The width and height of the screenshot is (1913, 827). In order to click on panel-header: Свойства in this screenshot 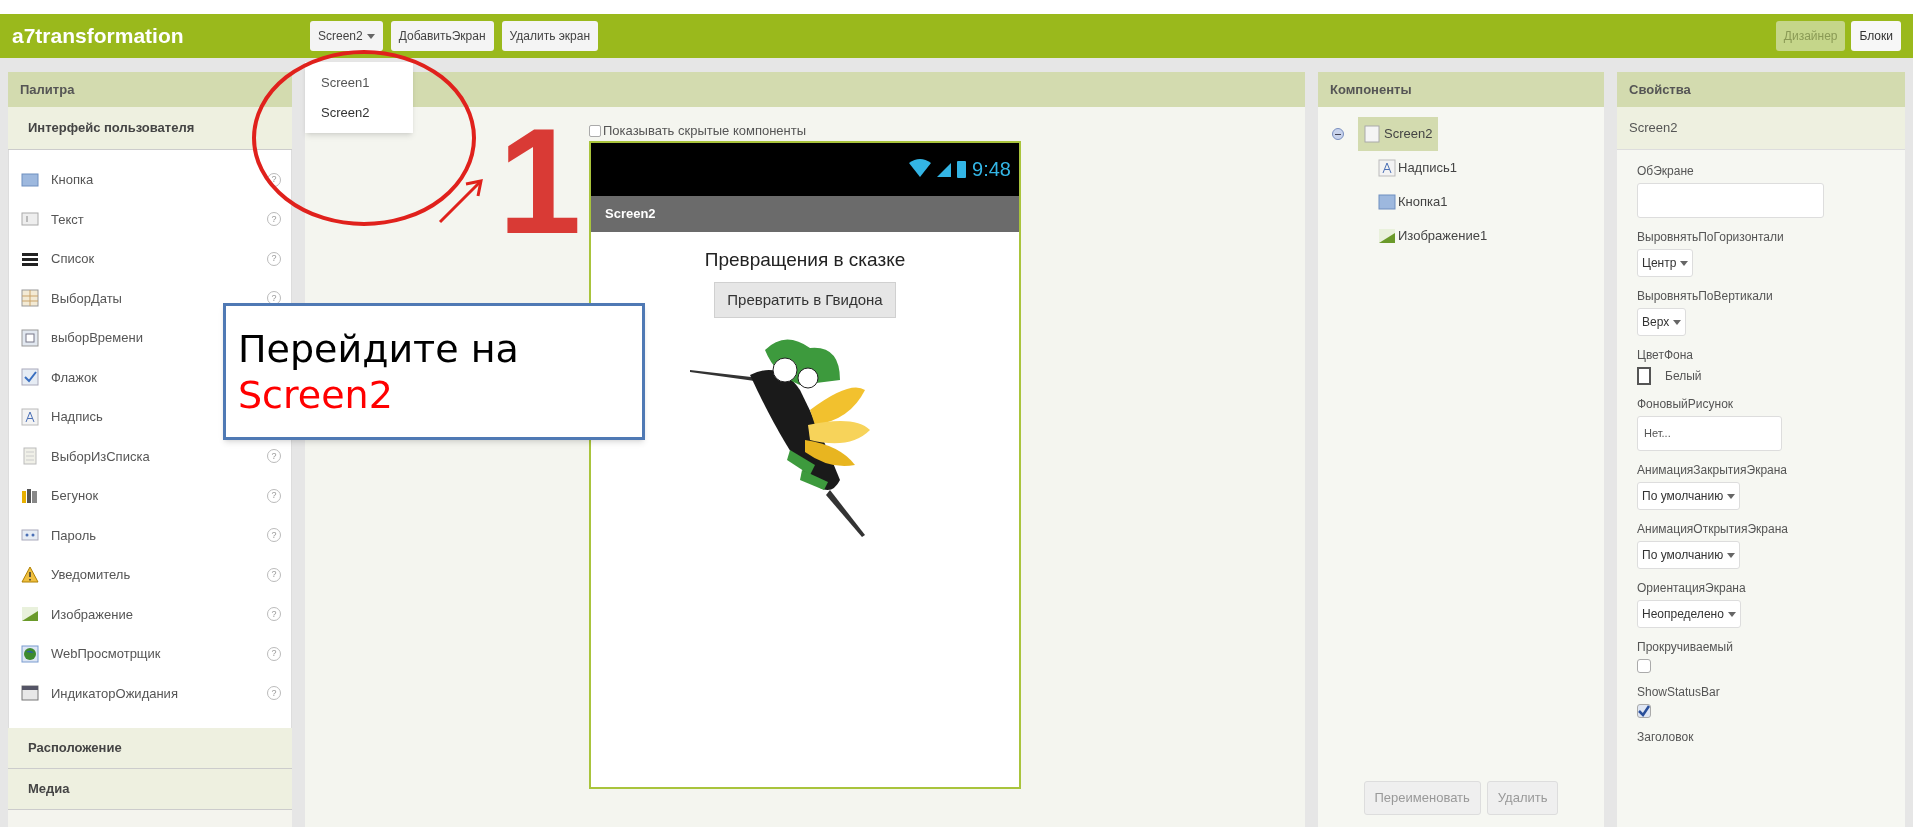, I will do `click(1761, 89)`.